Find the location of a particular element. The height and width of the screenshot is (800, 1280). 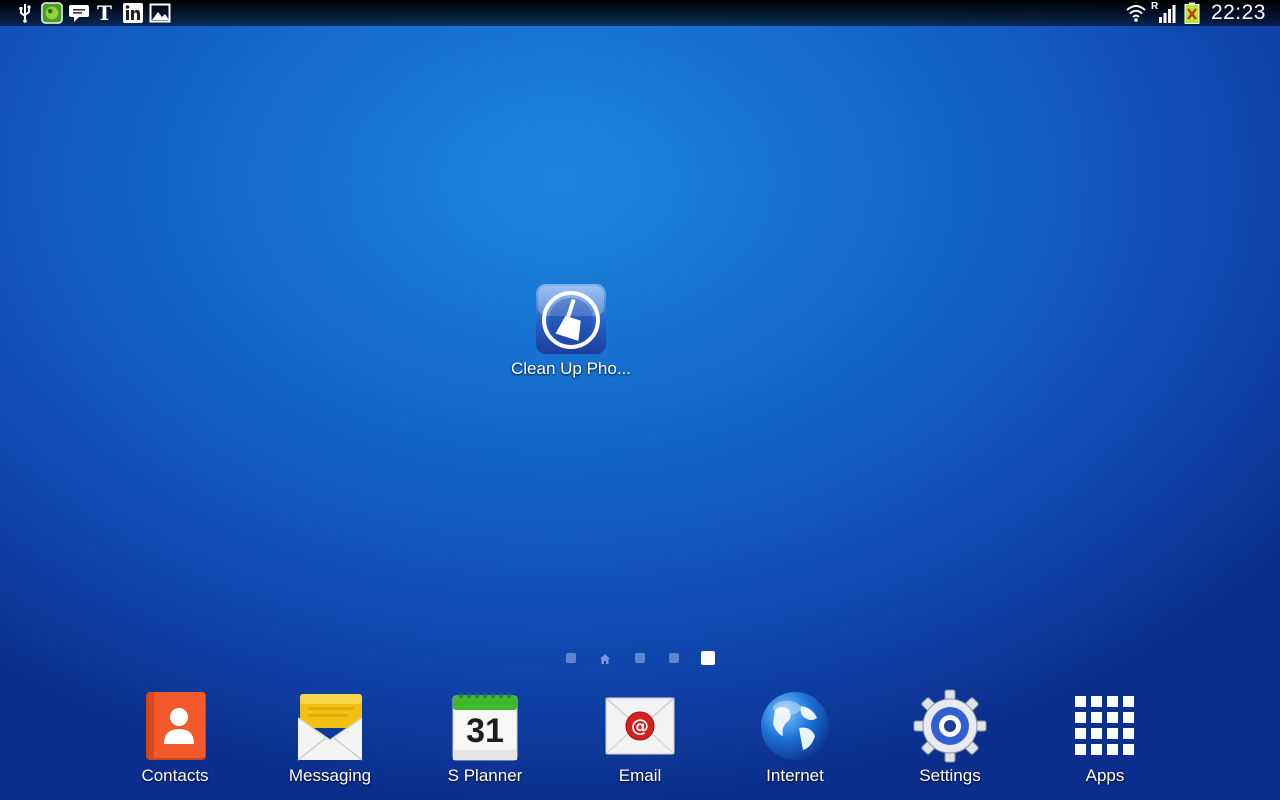

status-bar: T R 22:23 is located at coordinates (640, 13).